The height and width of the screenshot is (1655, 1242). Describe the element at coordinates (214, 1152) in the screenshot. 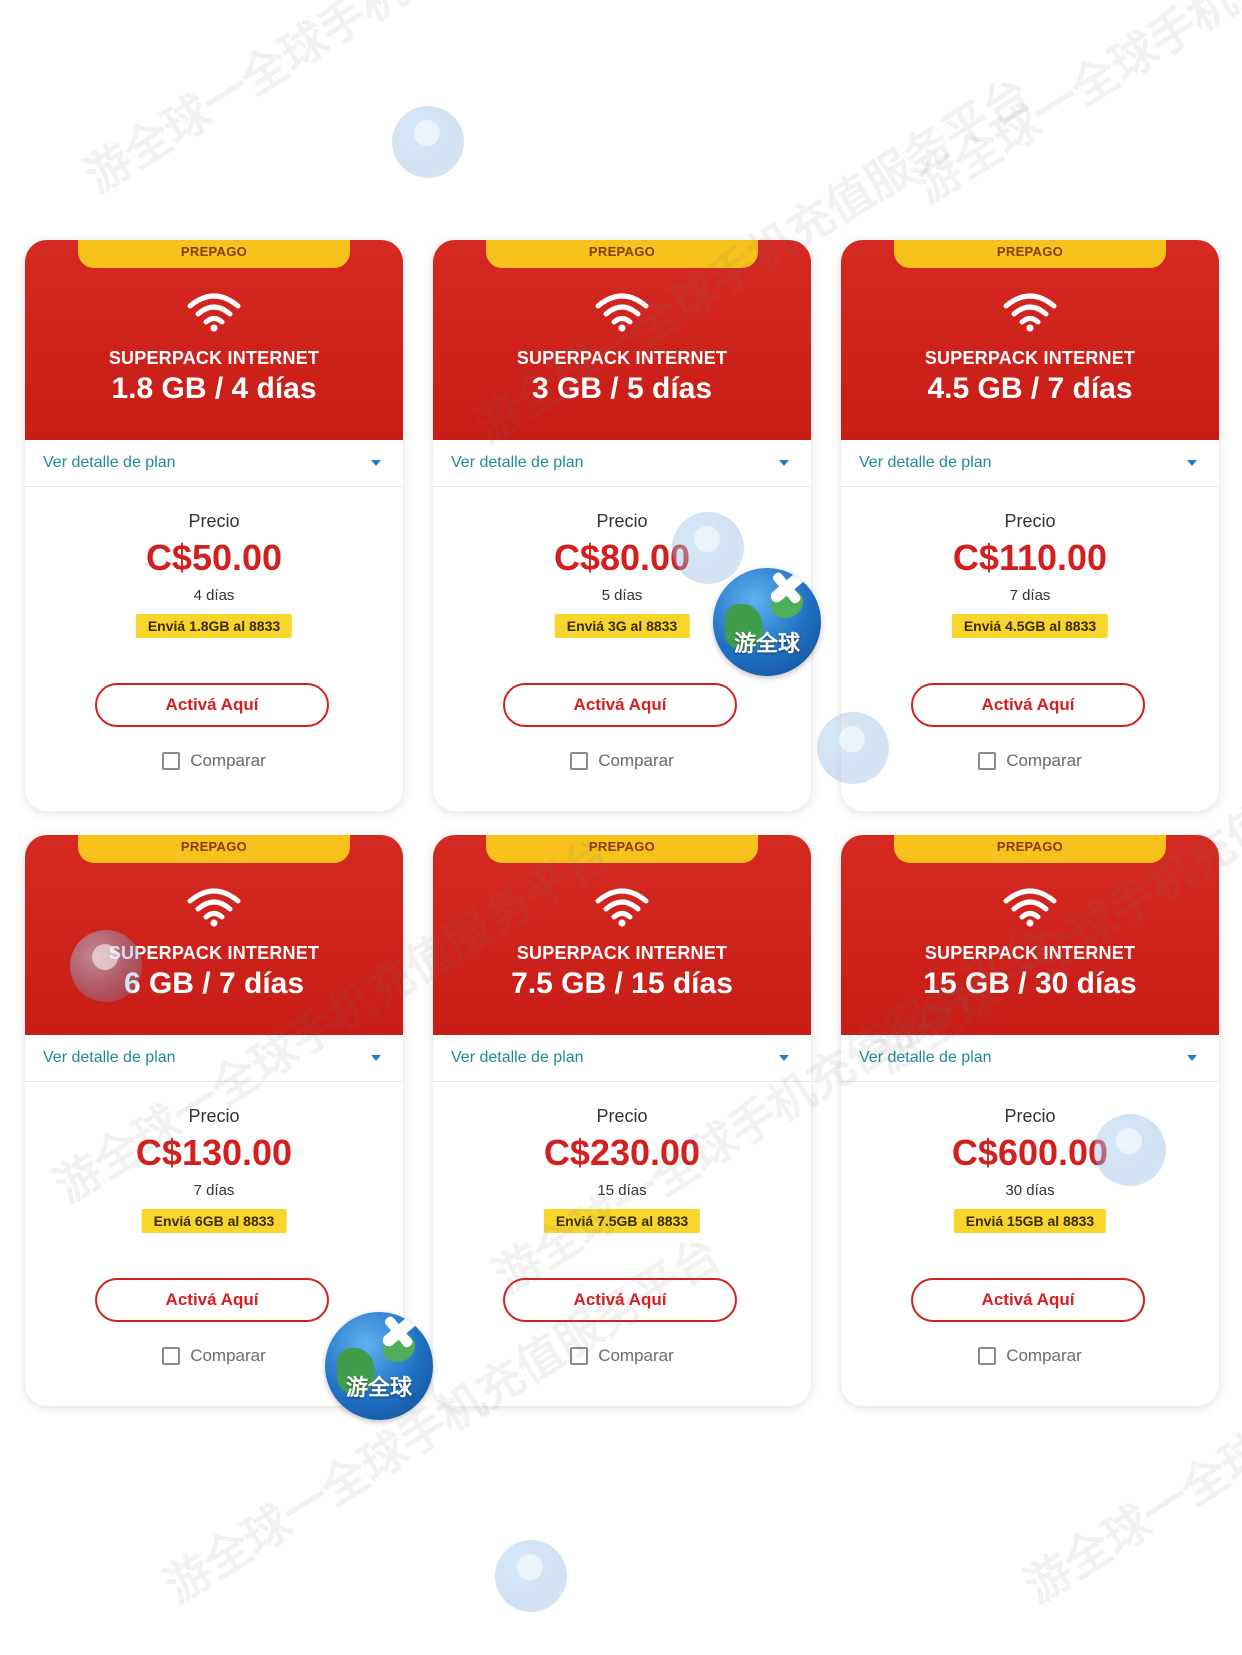

I see `price-value: C$130.00` at that location.